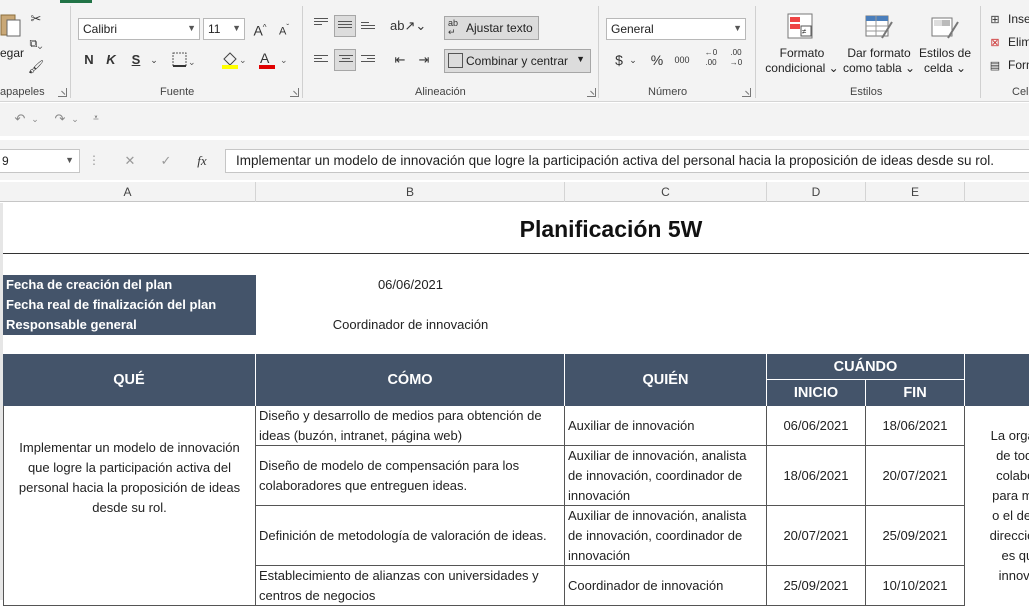 The image size is (1029, 606). I want to click on increase-decimal-icon: ←0.00, so click(711, 58).